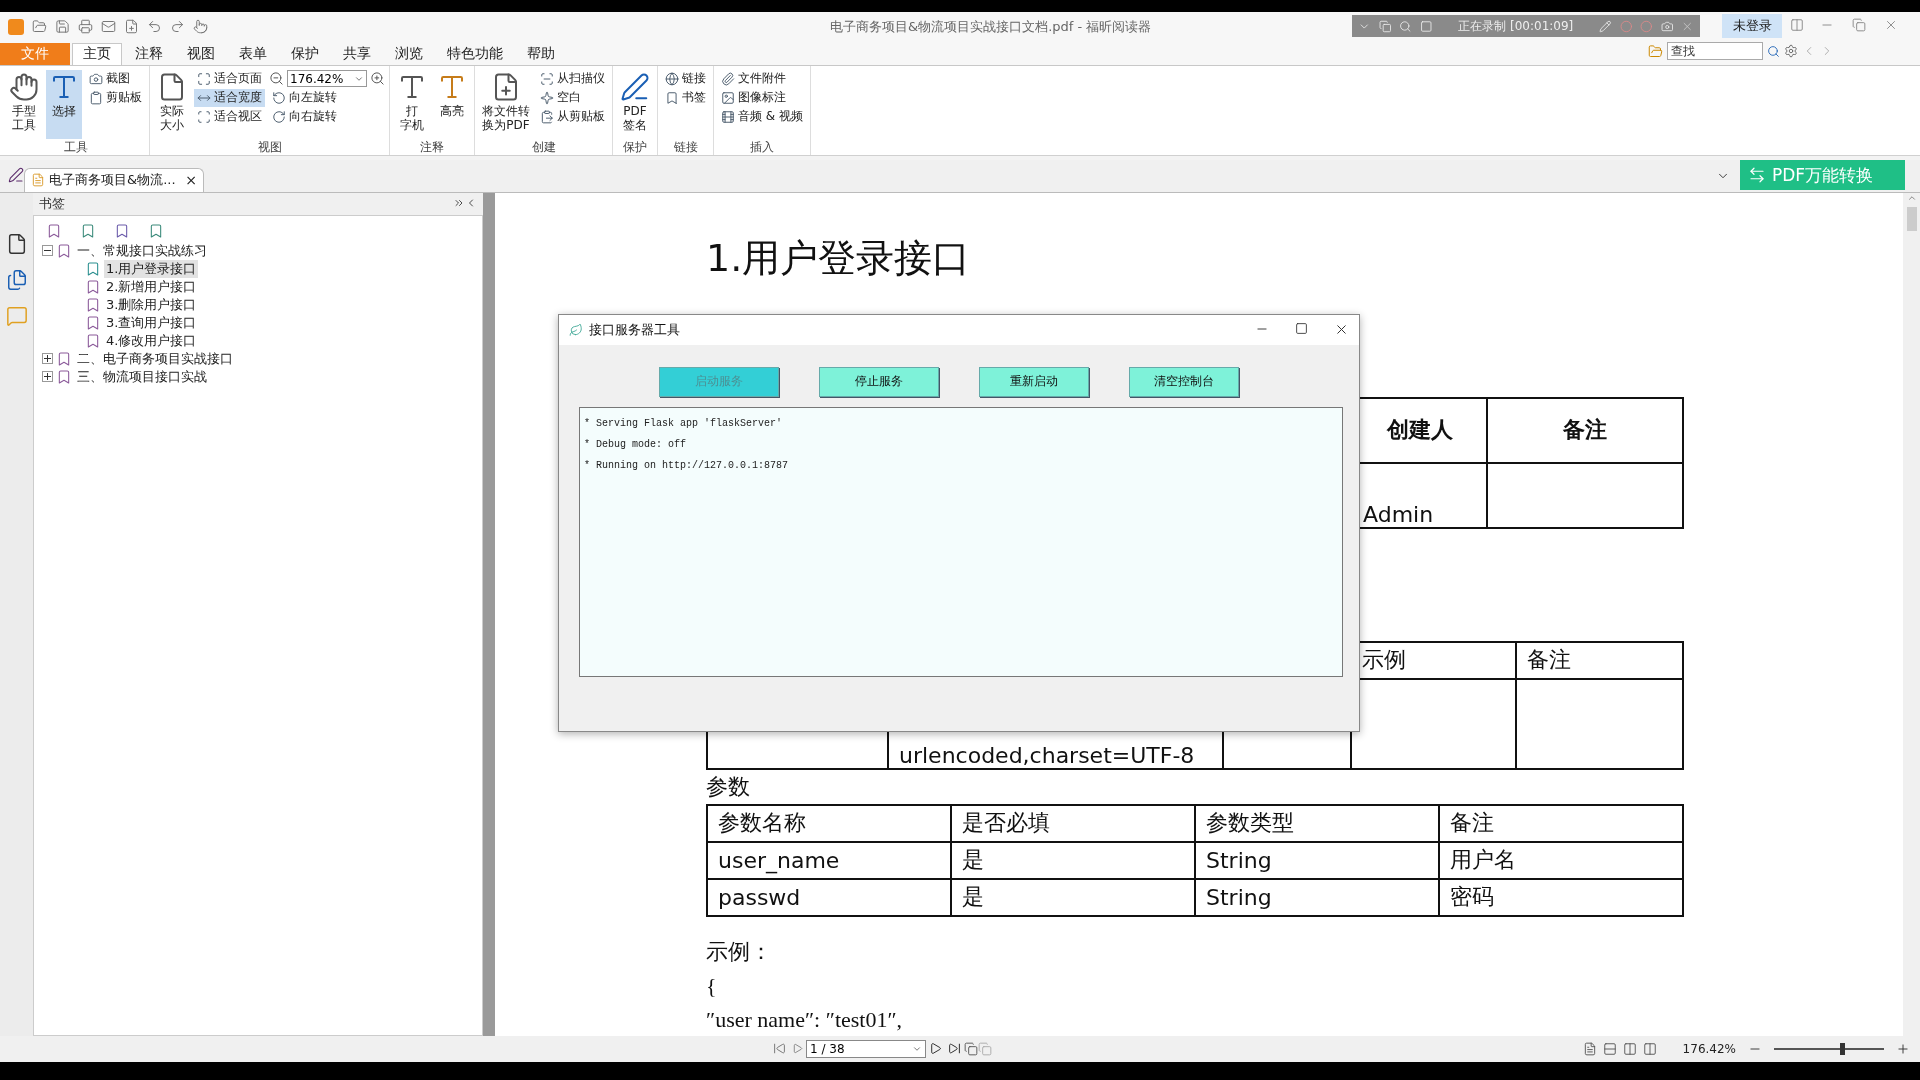  I want to click on file-plus-icon, so click(131, 27).